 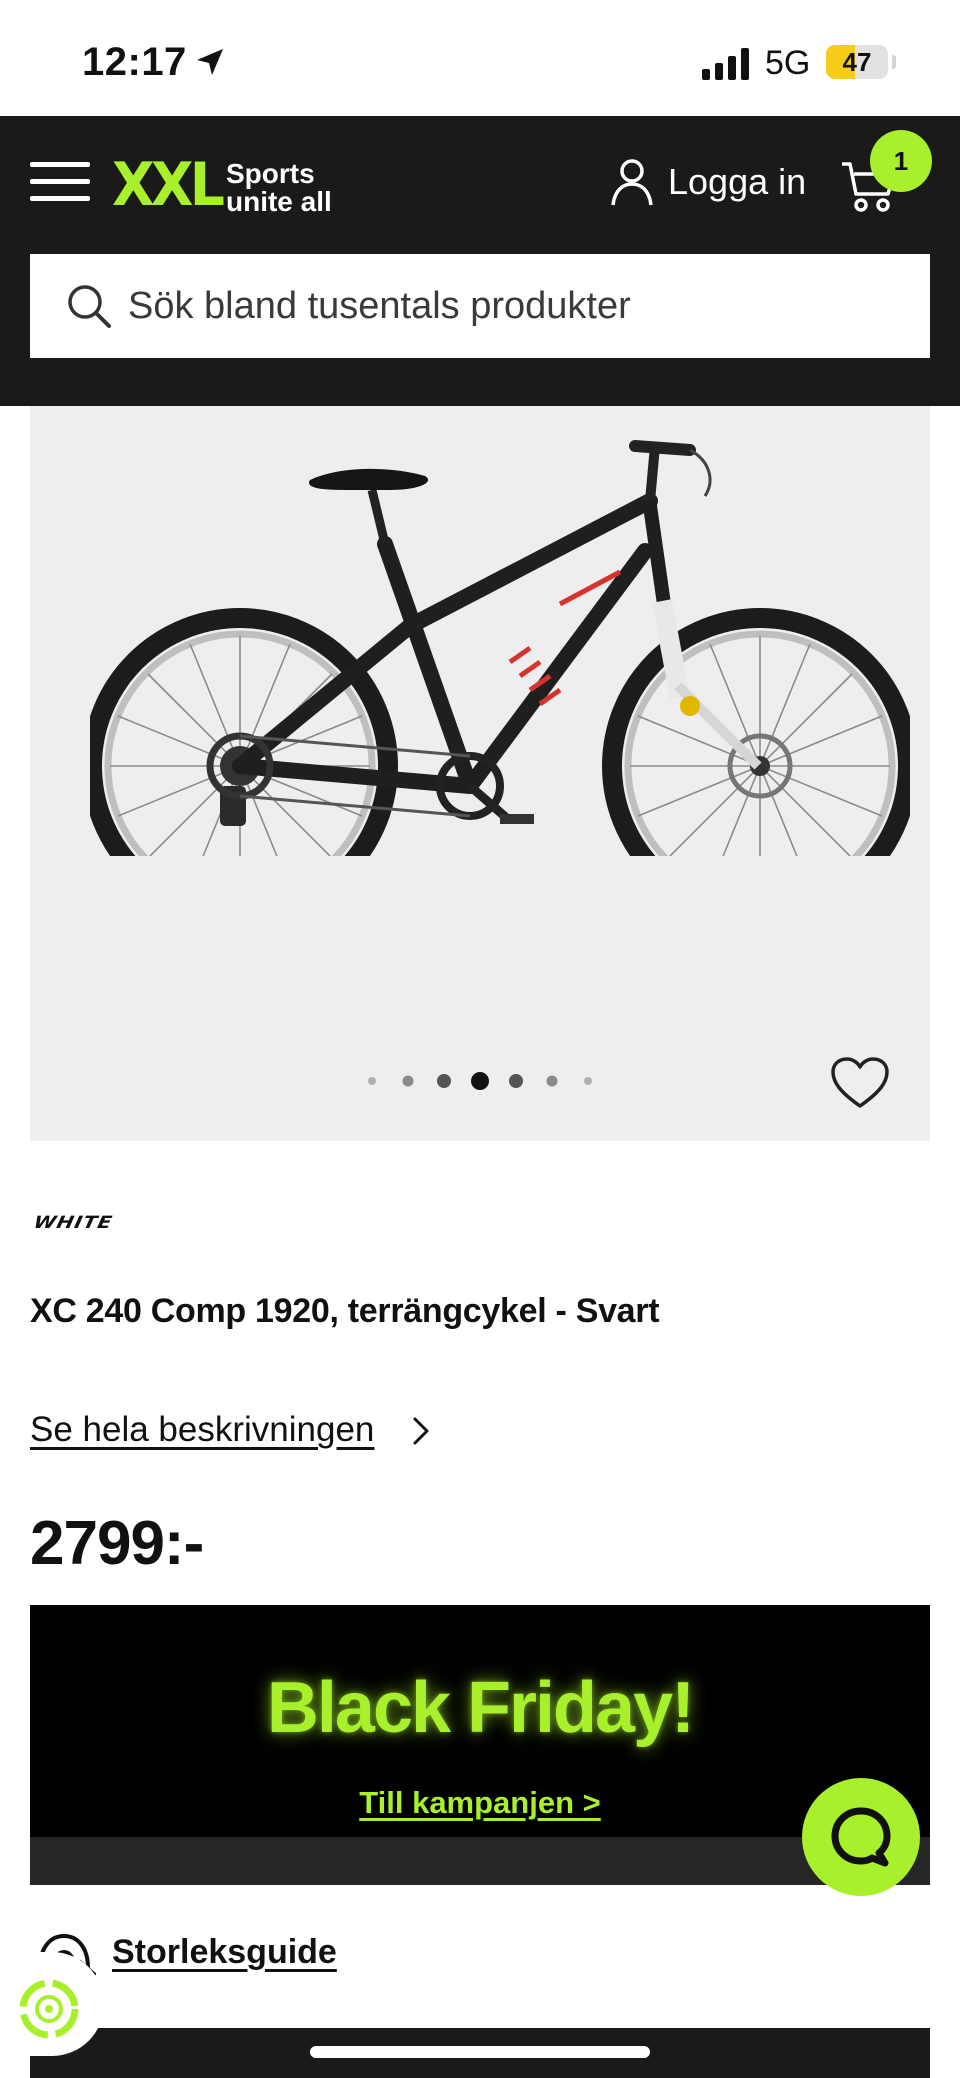 I want to click on chat-button, so click(x=861, y=1837).